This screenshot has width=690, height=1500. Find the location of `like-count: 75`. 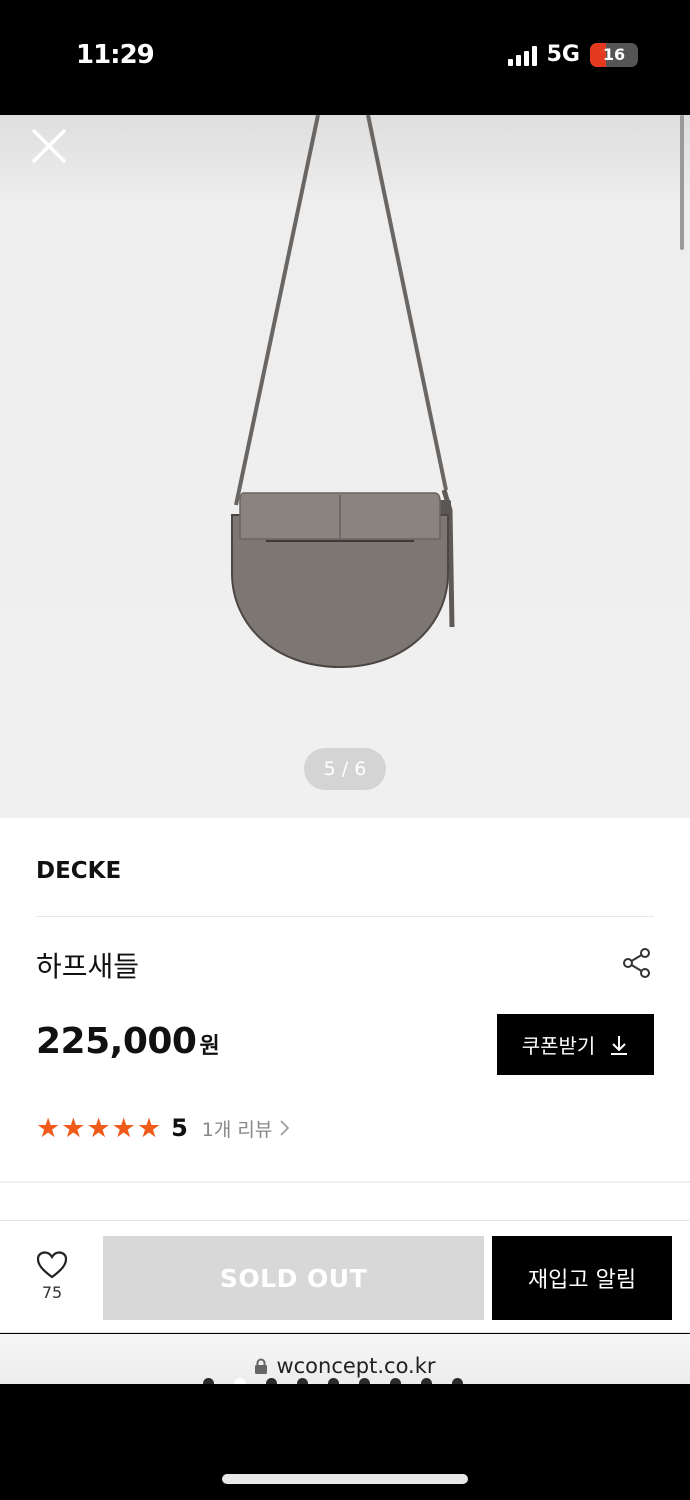

like-count: 75 is located at coordinates (52, 1292).